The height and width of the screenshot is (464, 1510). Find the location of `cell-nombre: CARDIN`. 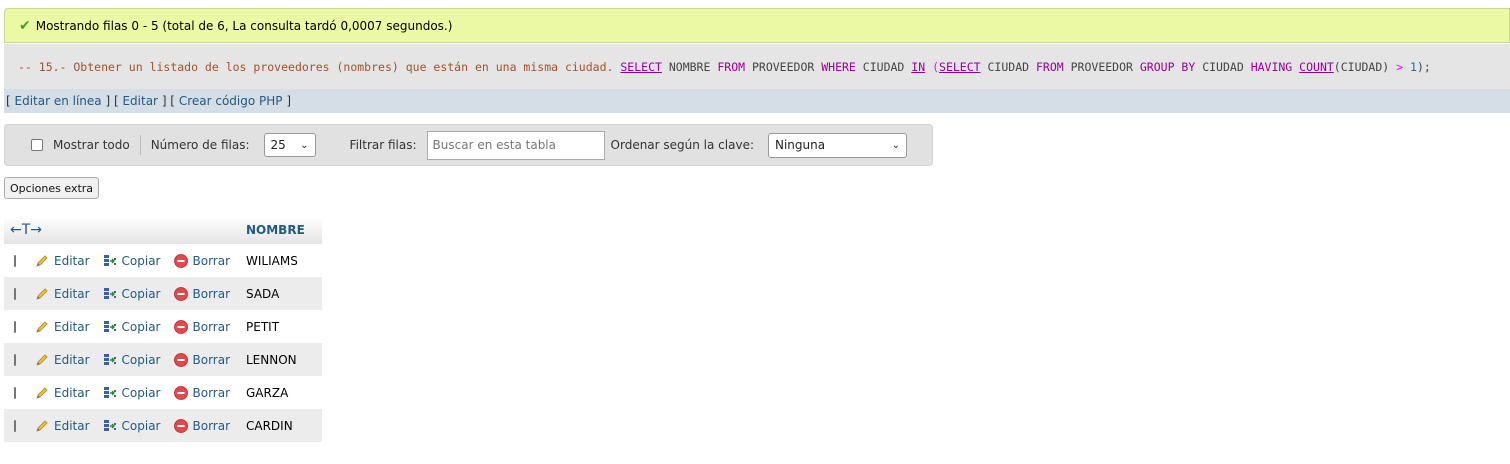

cell-nombre: CARDIN is located at coordinates (281, 425).